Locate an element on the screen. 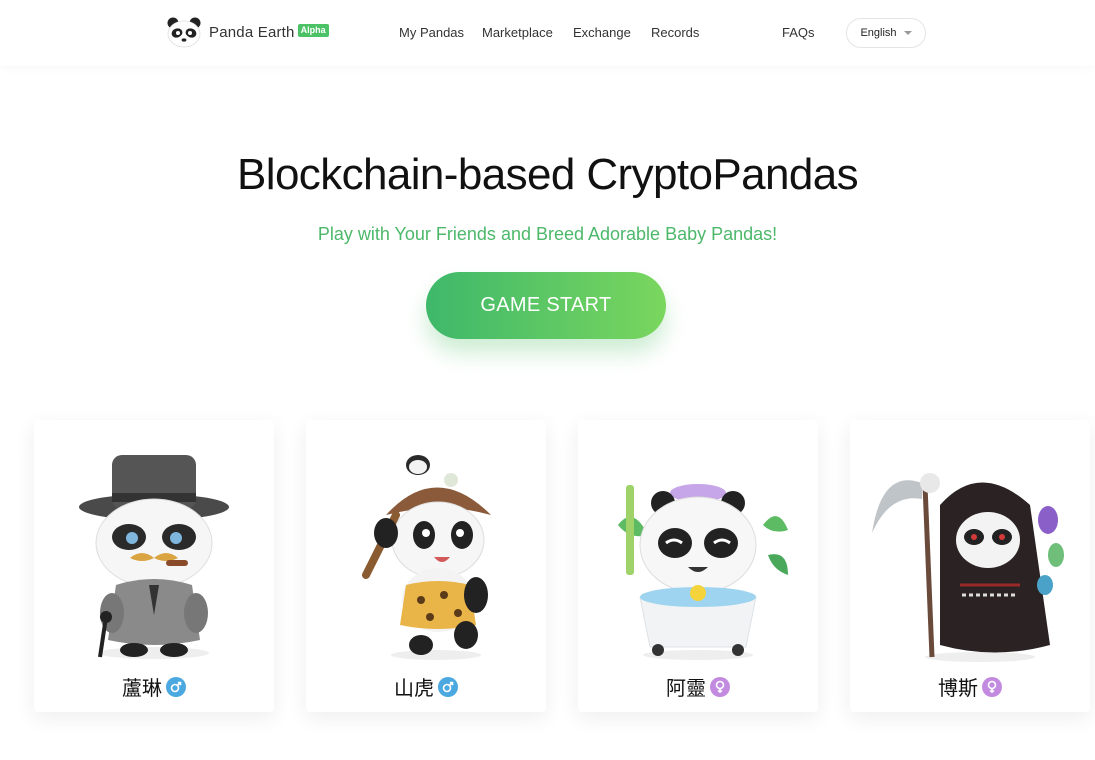 The height and width of the screenshot is (760, 1095). panda-card: 博斯 is located at coordinates (970, 566).